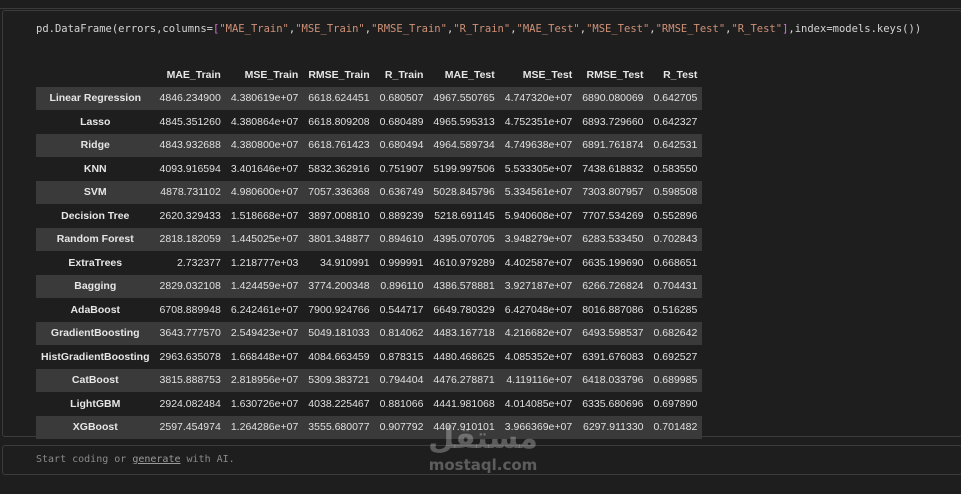  What do you see at coordinates (207, 459) in the screenshot?
I see `placeholder-text-end: with AI.` at bounding box center [207, 459].